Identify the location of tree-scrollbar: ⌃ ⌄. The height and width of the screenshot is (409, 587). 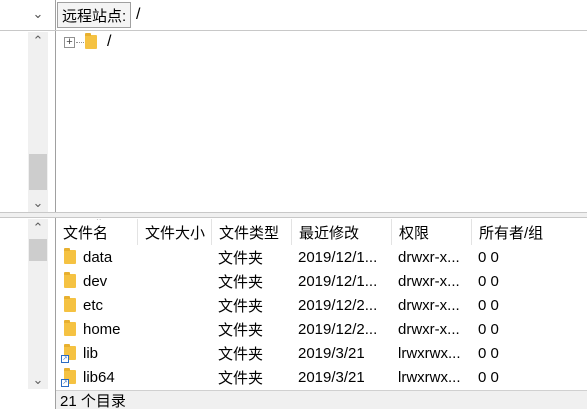
(38, 122).